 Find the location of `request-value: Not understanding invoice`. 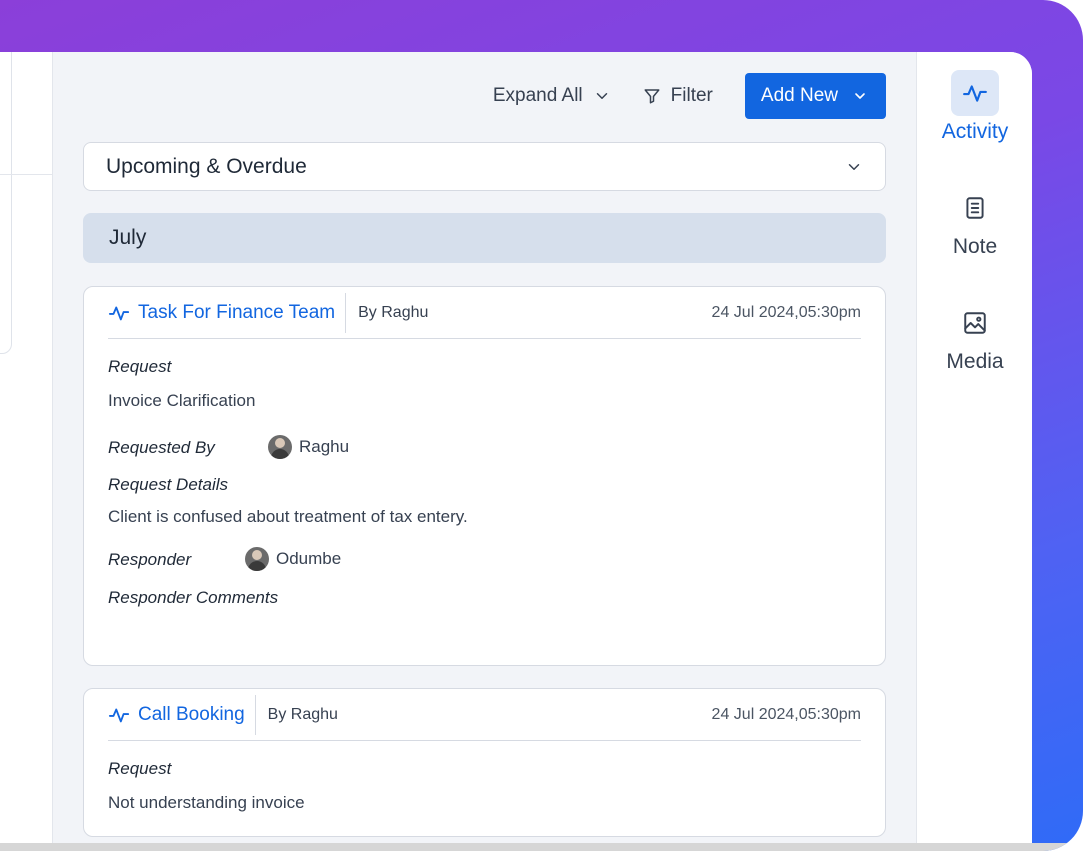

request-value: Not understanding invoice is located at coordinates (206, 802).